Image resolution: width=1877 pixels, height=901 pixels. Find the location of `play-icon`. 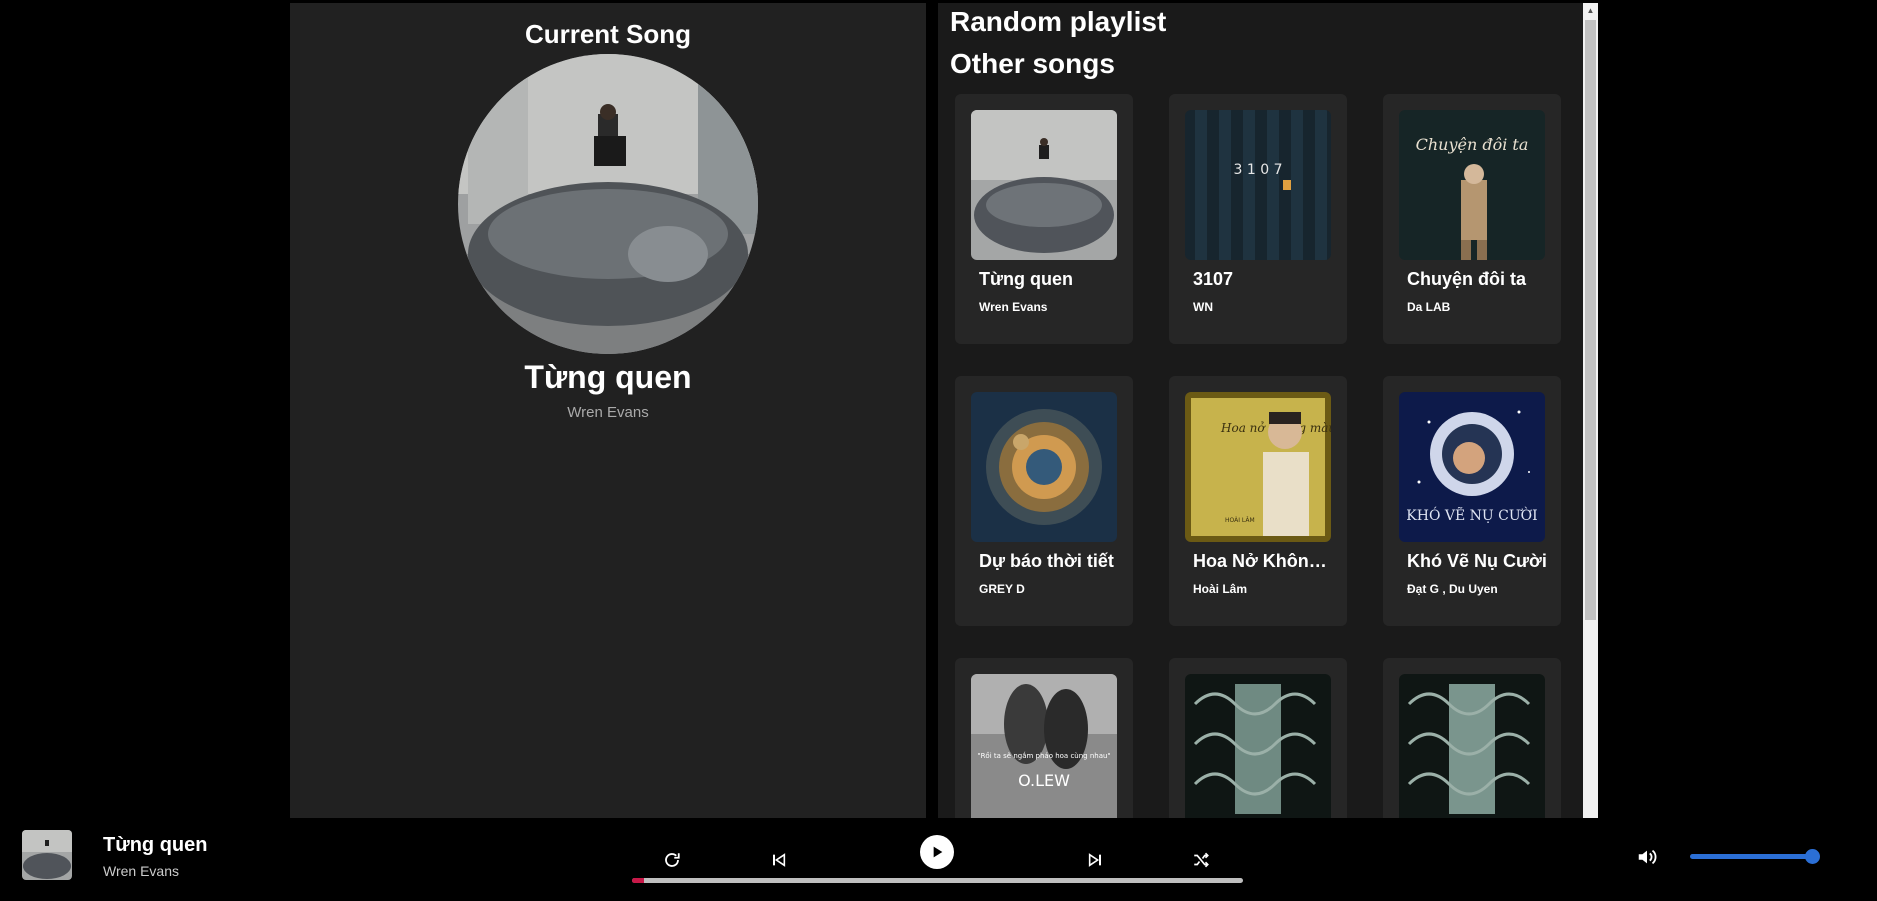

play-icon is located at coordinates (938, 852).